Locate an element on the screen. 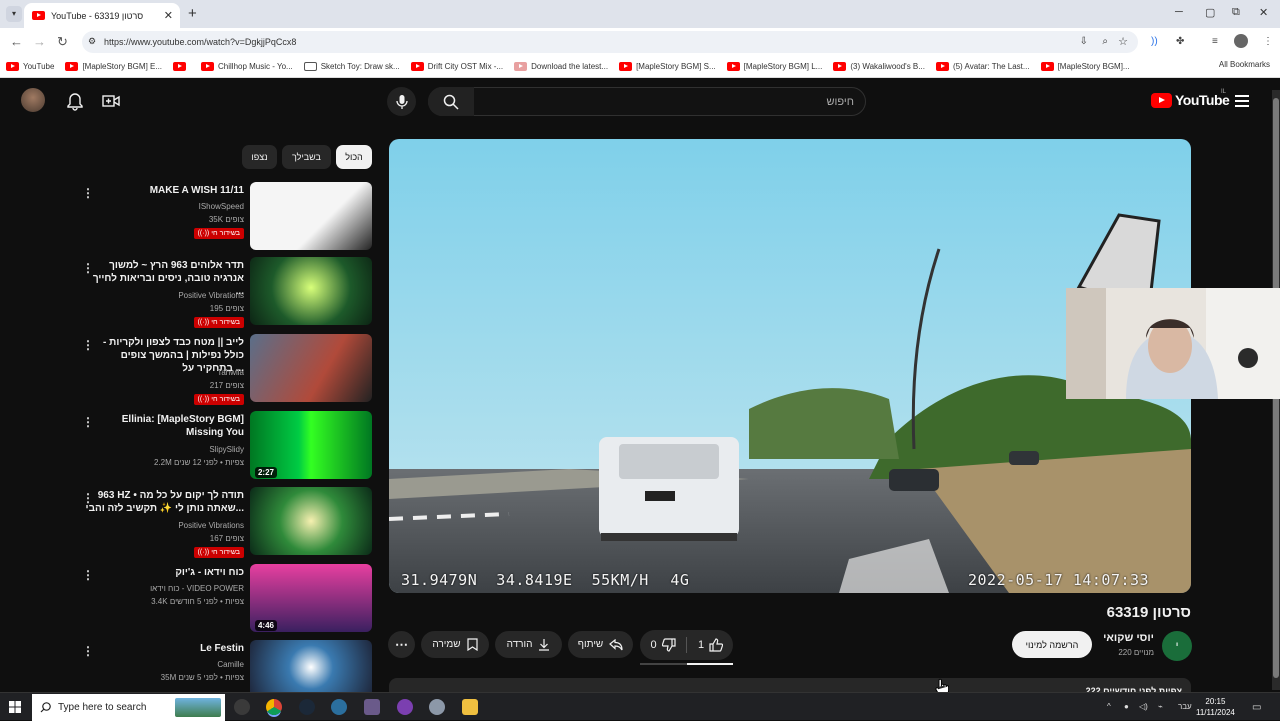  search-button is located at coordinates (451, 101).